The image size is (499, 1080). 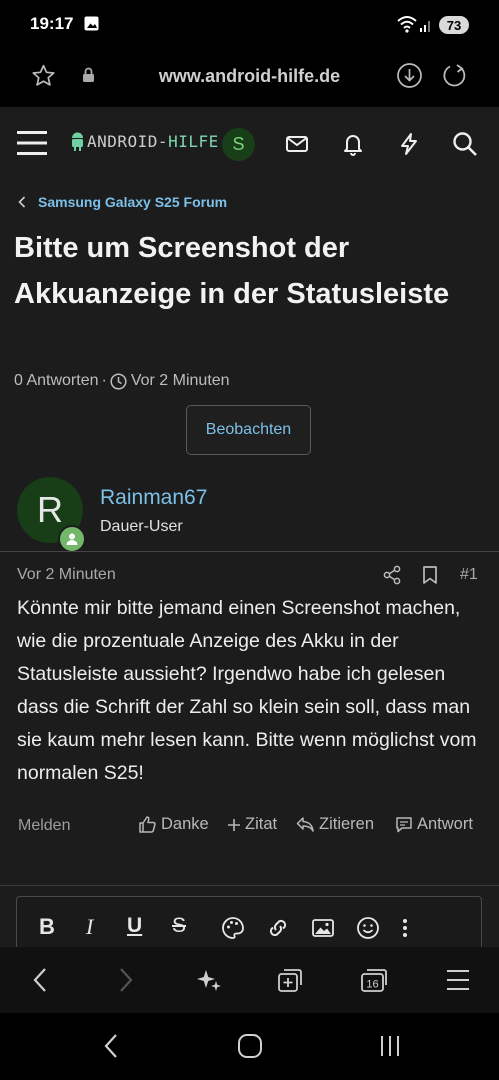 What do you see at coordinates (209, 980) in the screenshot?
I see `sparkle-icon` at bounding box center [209, 980].